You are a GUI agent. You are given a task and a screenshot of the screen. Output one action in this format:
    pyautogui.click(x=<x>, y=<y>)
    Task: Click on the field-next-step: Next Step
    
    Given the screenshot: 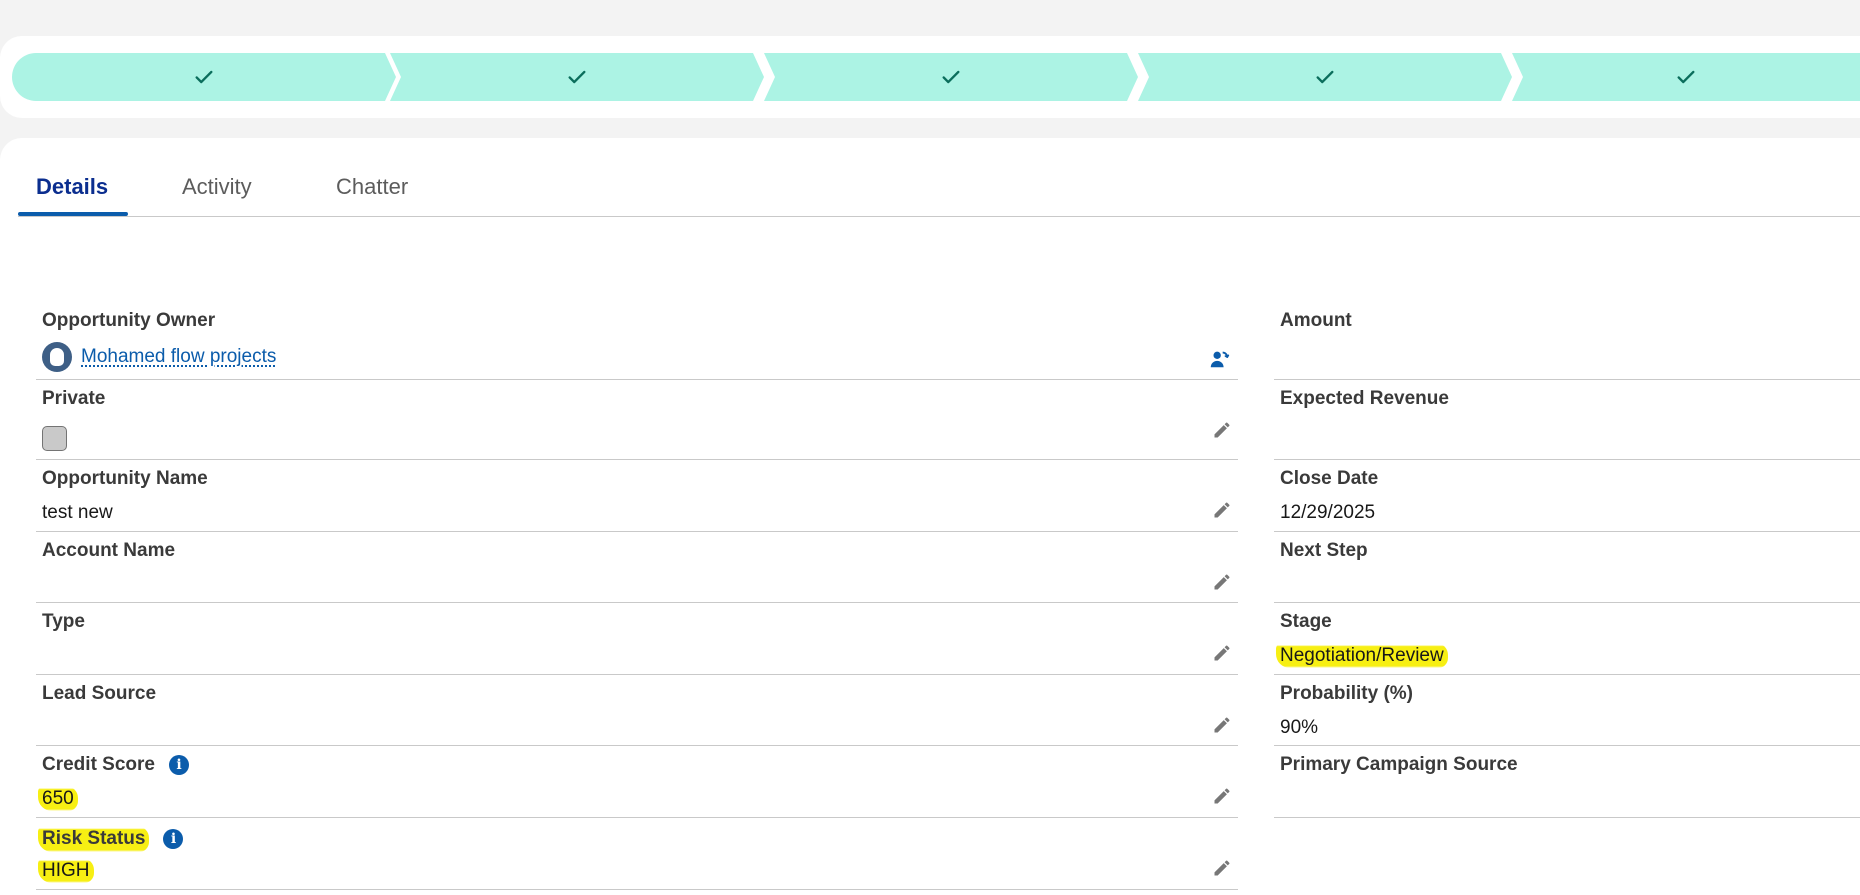 What is the action you would take?
    pyautogui.click(x=1567, y=567)
    